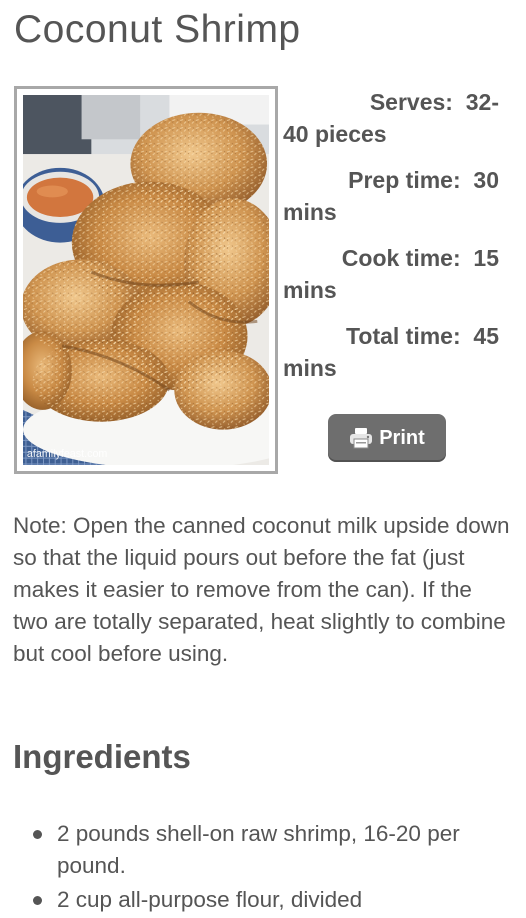  I want to click on meta-total-time: Total time: 45 mins, so click(391, 352).